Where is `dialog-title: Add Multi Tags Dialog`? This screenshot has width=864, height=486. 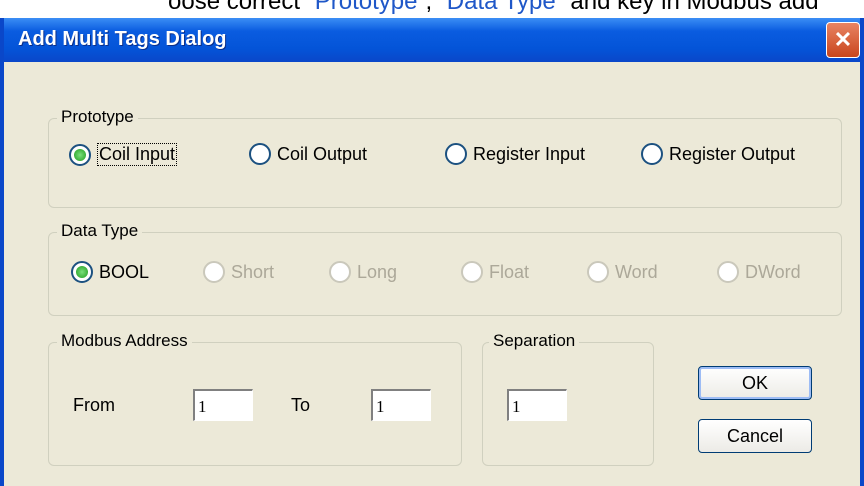 dialog-title: Add Multi Tags Dialog is located at coordinates (122, 39).